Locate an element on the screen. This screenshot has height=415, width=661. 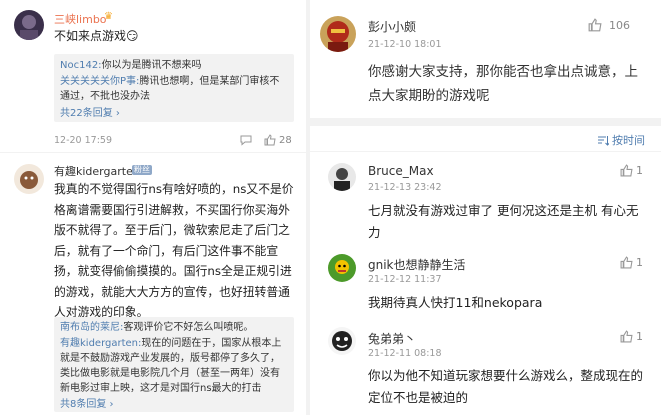
reply-line: 南布岛的莱尼:客观评价它不好怎么叫喷呢。 is located at coordinates (174, 327).